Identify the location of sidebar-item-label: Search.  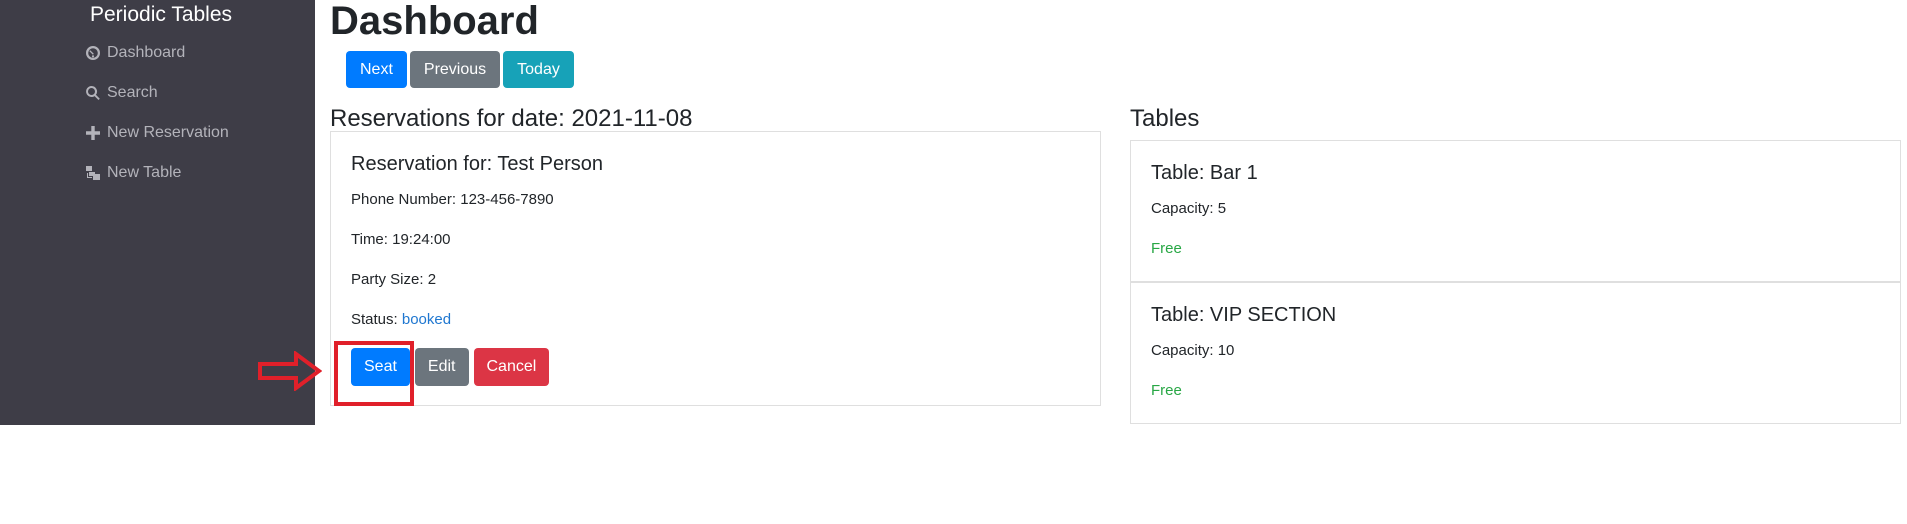
(132, 92).